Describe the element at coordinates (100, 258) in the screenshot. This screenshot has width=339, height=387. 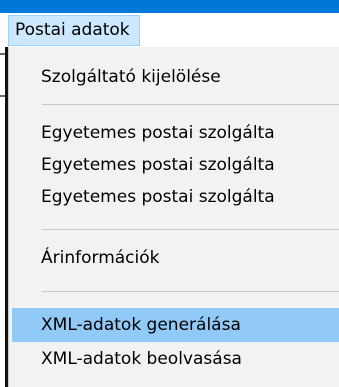
I see `menu-item-label: Árinformációk` at that location.